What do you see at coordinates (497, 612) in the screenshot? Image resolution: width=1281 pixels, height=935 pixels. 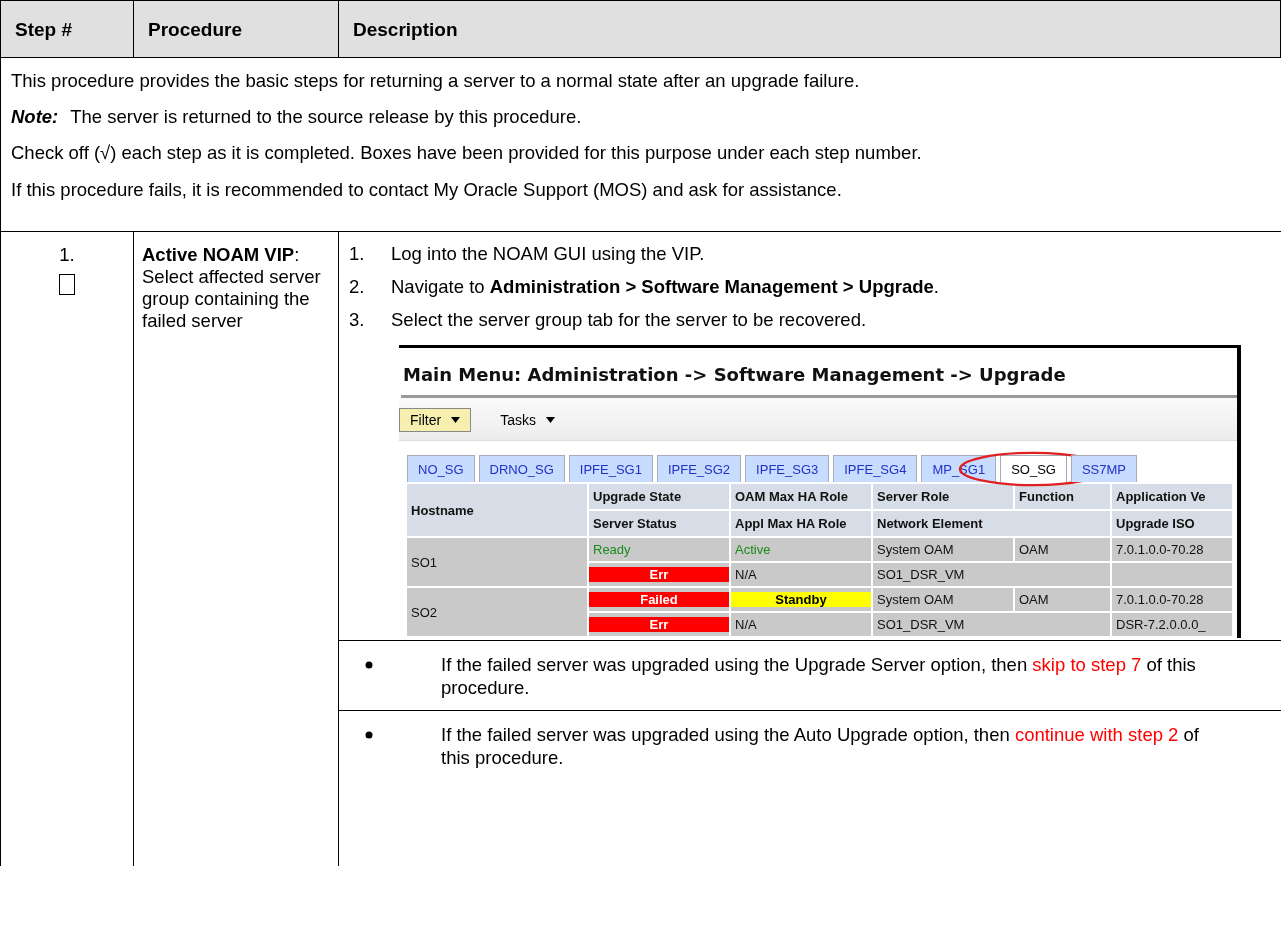 I see `table-cell: SO2` at bounding box center [497, 612].